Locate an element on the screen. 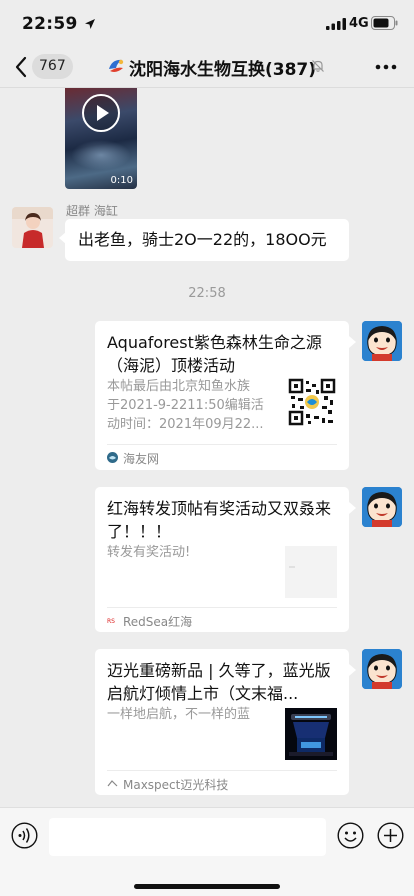 The height and width of the screenshot is (896, 414). card-source: 海友网 is located at coordinates (141, 459).